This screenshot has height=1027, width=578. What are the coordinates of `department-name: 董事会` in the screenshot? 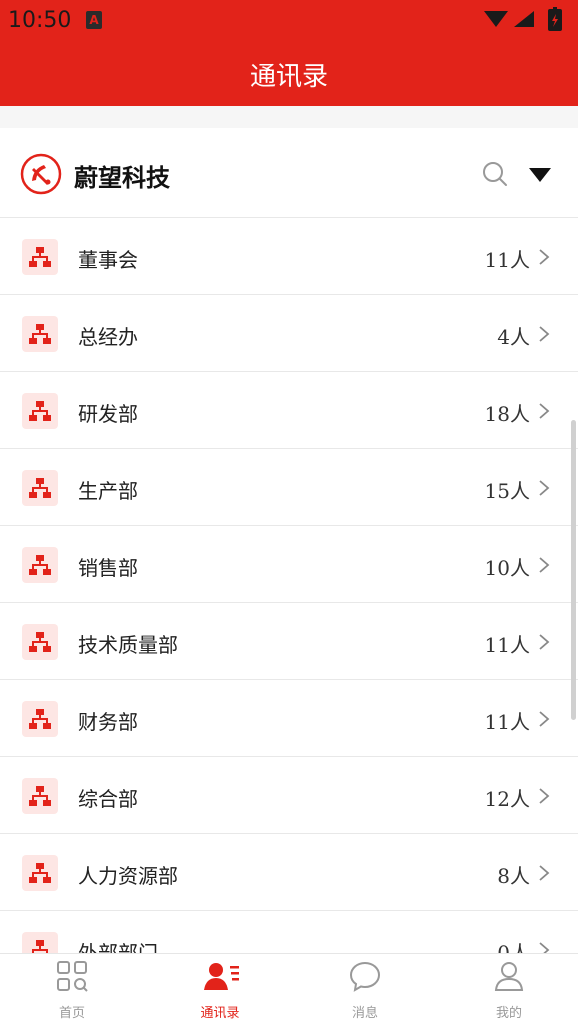 It's located at (108, 260).